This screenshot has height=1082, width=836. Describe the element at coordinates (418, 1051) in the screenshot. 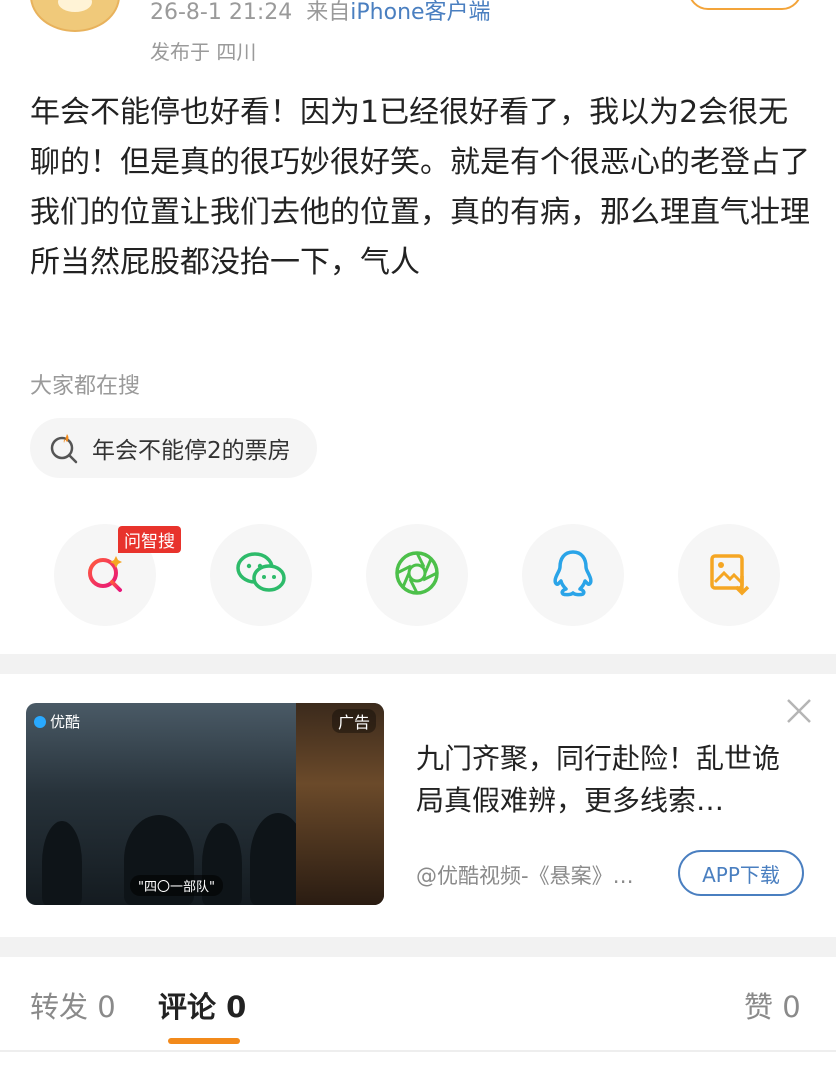

I see `tab-divider` at that location.